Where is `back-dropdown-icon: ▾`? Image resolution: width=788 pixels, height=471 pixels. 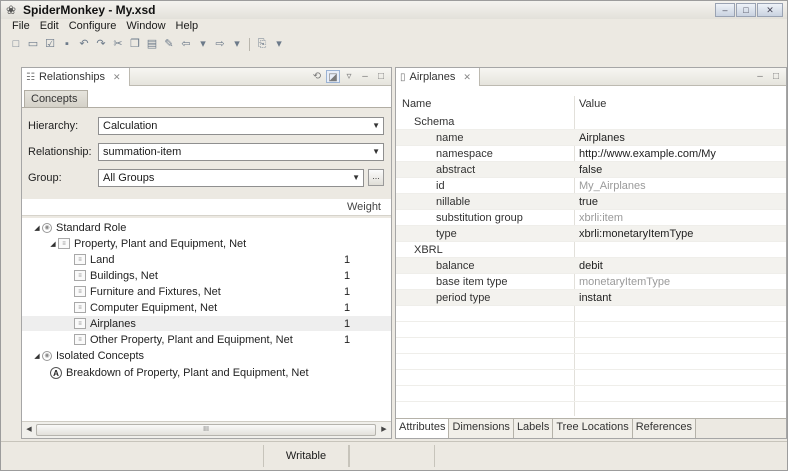 back-dropdown-icon: ▾ is located at coordinates (203, 44).